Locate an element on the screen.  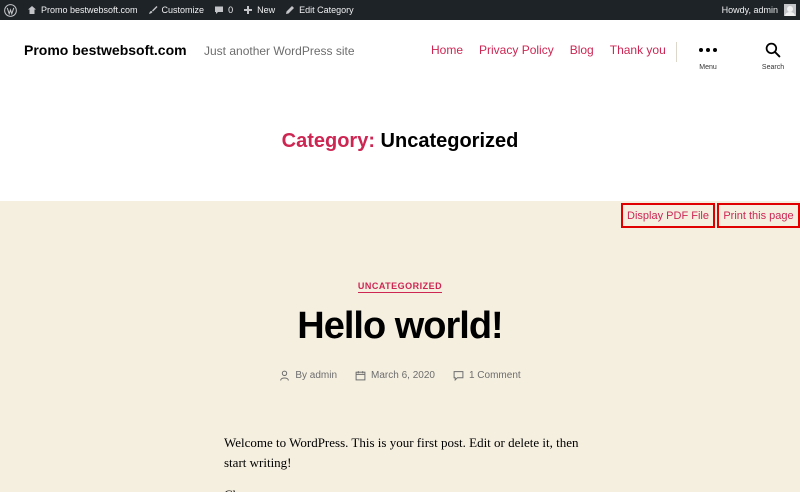
post-title: Hello world! is located at coordinates (400, 326).